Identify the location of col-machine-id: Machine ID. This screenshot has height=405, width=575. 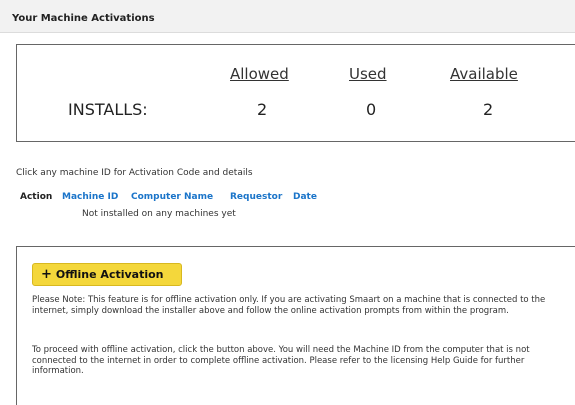
(90, 197).